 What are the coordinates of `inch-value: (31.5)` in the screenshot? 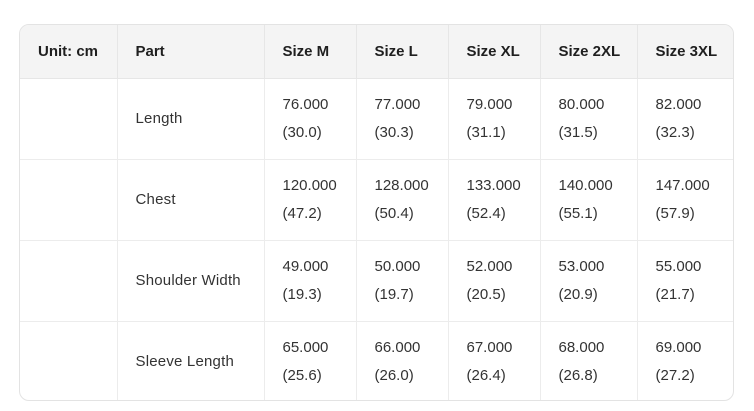 It's located at (578, 132).